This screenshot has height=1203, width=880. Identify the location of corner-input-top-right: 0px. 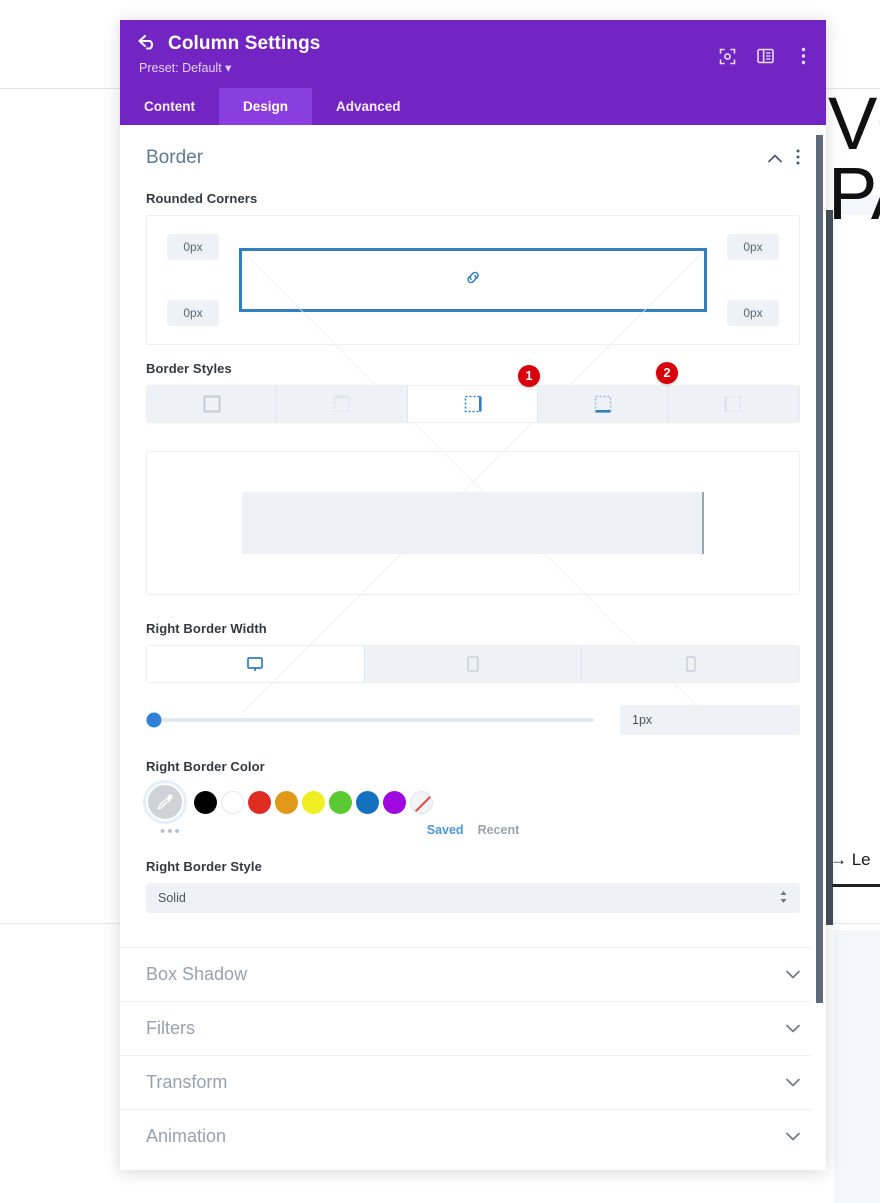
(753, 247).